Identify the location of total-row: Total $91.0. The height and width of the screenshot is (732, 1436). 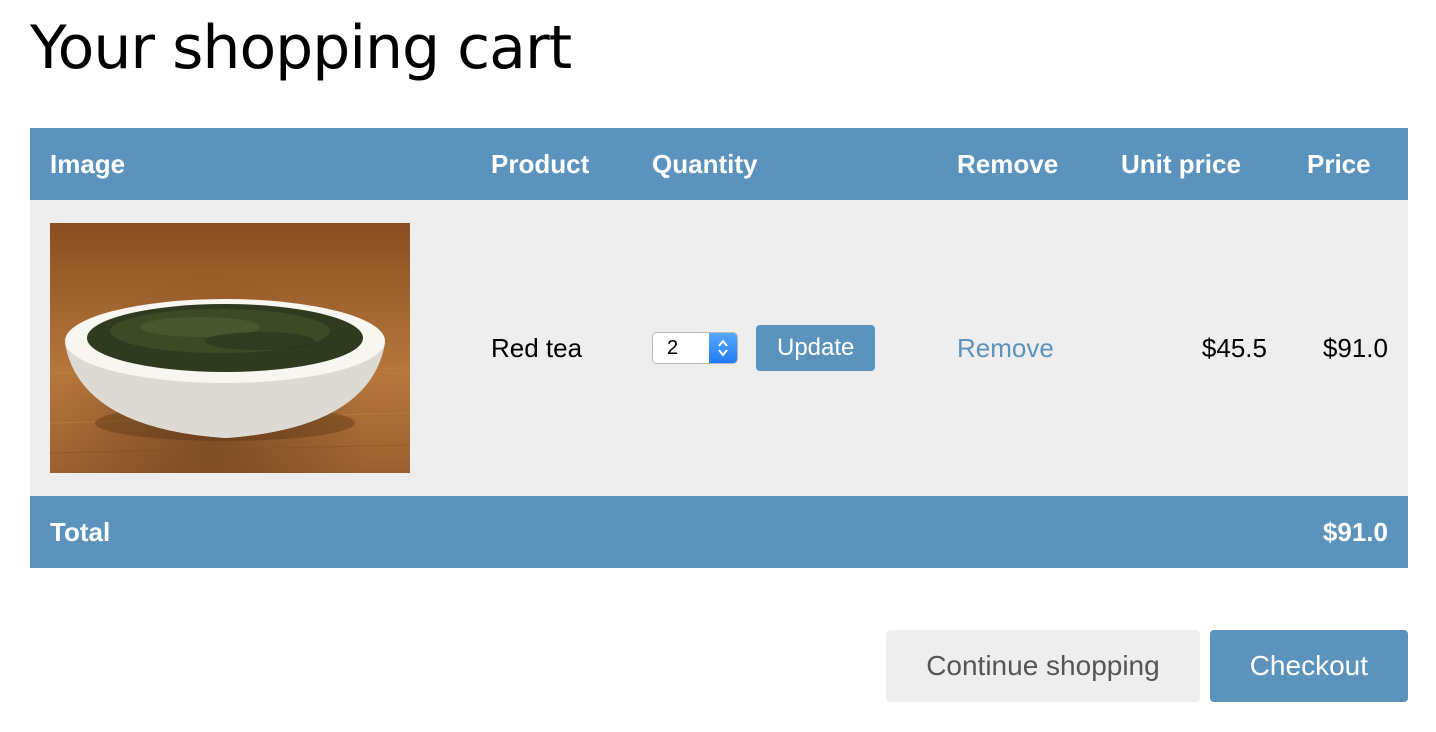
(719, 532).